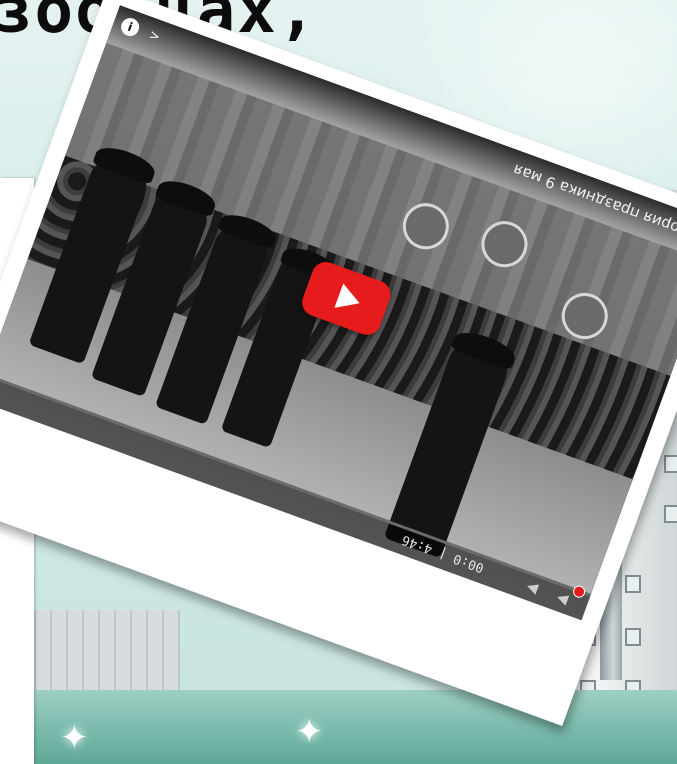 This screenshot has height=764, width=677. Describe the element at coordinates (154, 35) in the screenshot. I see `share-icon: >` at that location.